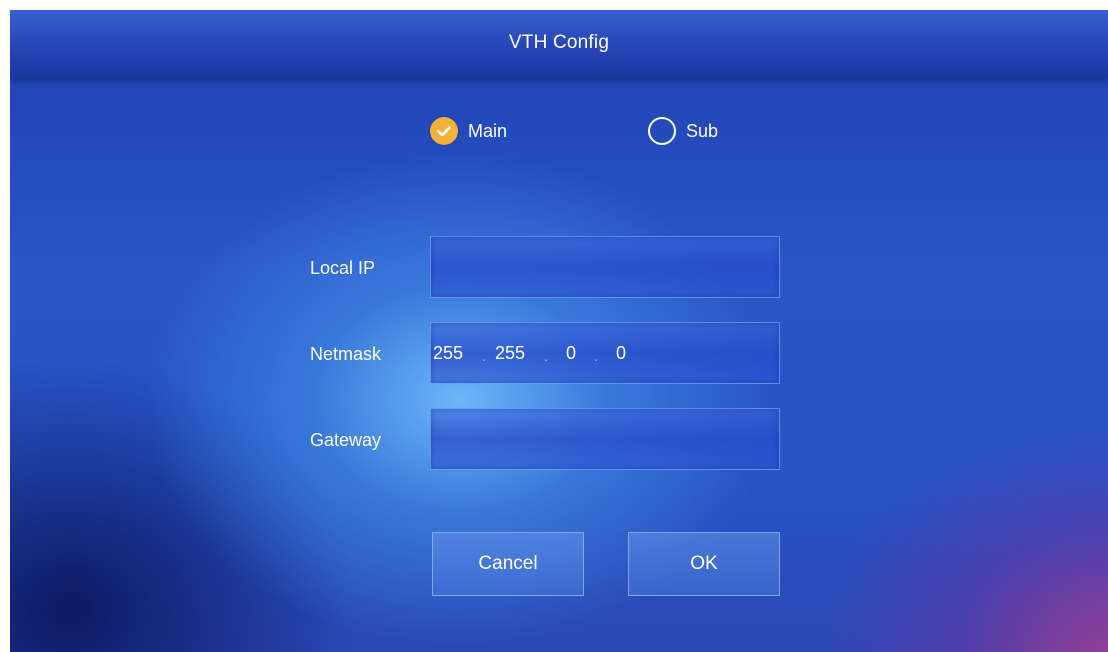  I want to click on gateway-input, so click(605, 439).